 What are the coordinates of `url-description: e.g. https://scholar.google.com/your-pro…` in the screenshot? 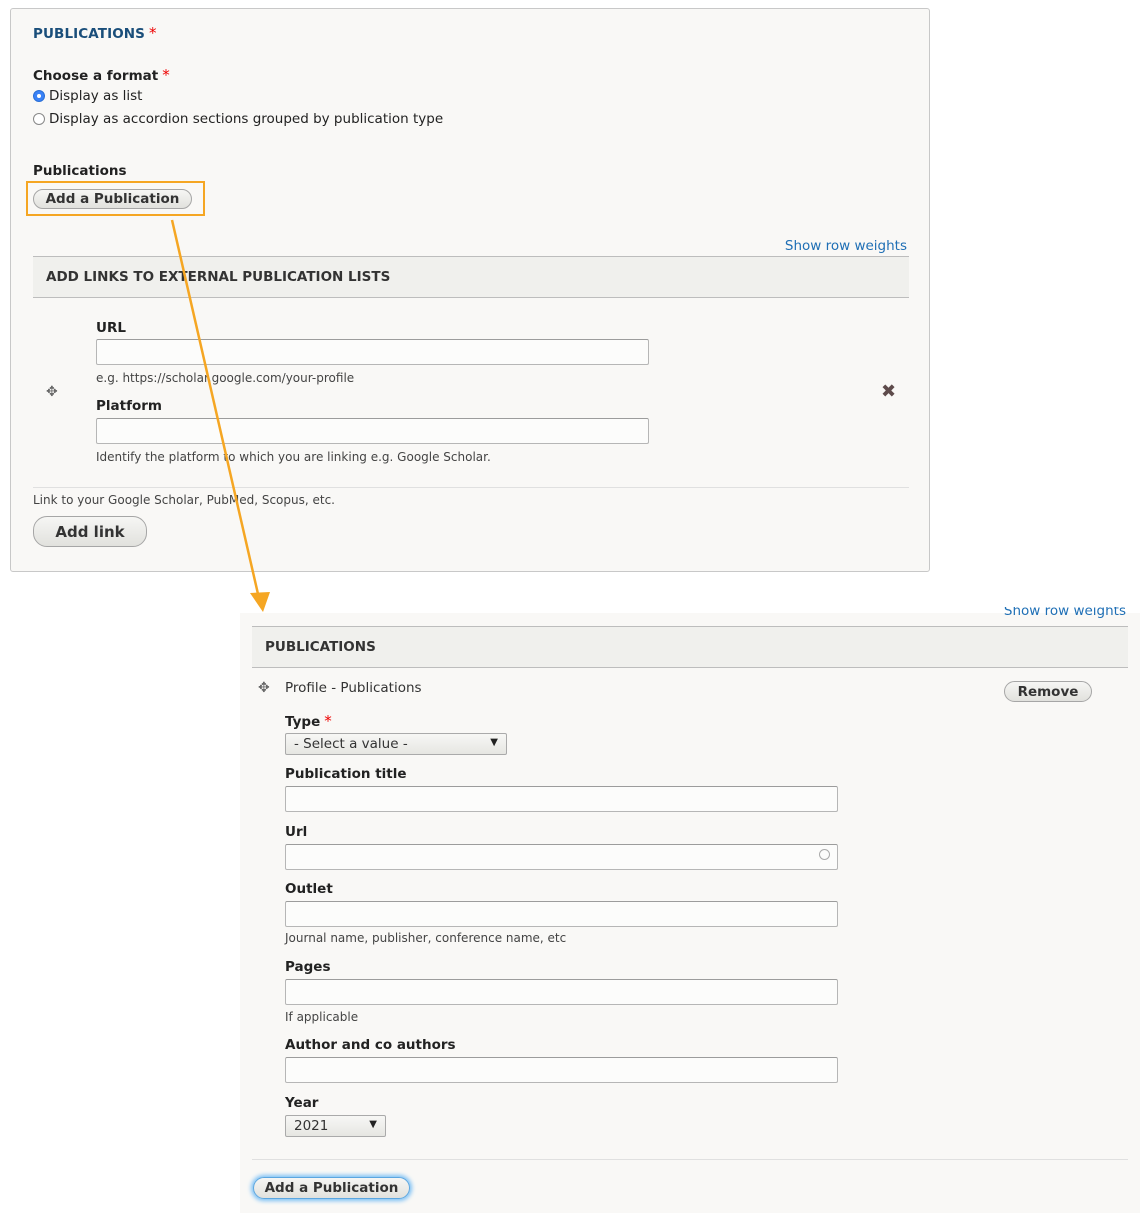 It's located at (225, 378).